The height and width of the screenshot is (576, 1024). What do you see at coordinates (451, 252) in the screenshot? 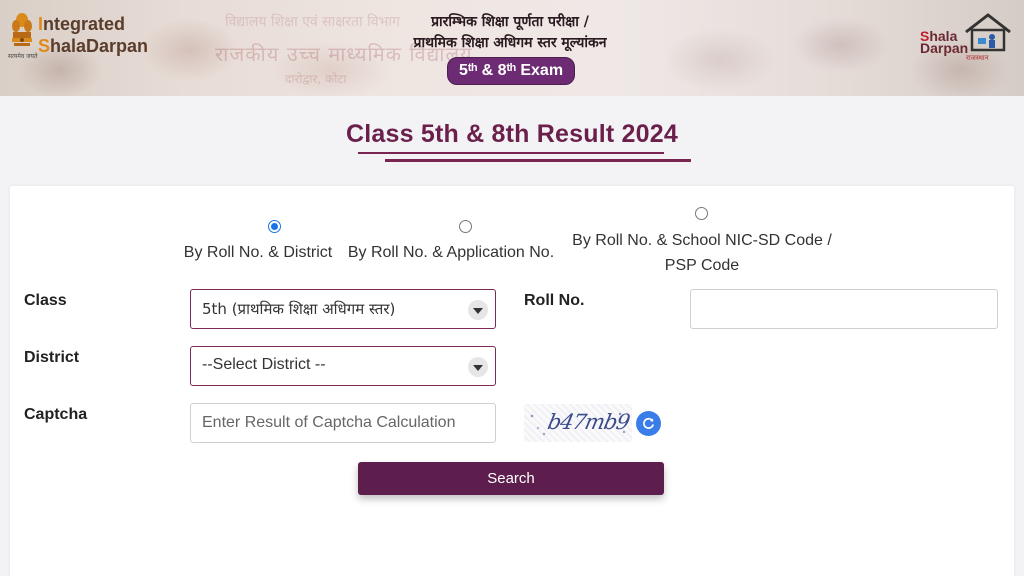
I see `radio-label-roll-application: By Roll No. & Application No.` at bounding box center [451, 252].